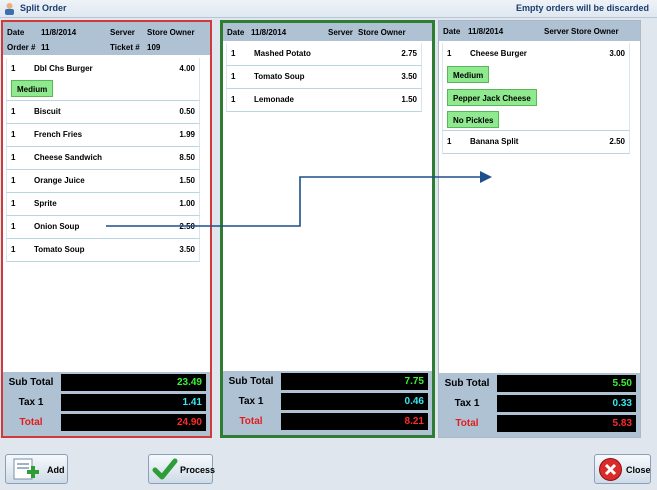 The width and height of the screenshot is (657, 490). Describe the element at coordinates (21, 47) in the screenshot. I see `order-number-label: Order #` at that location.